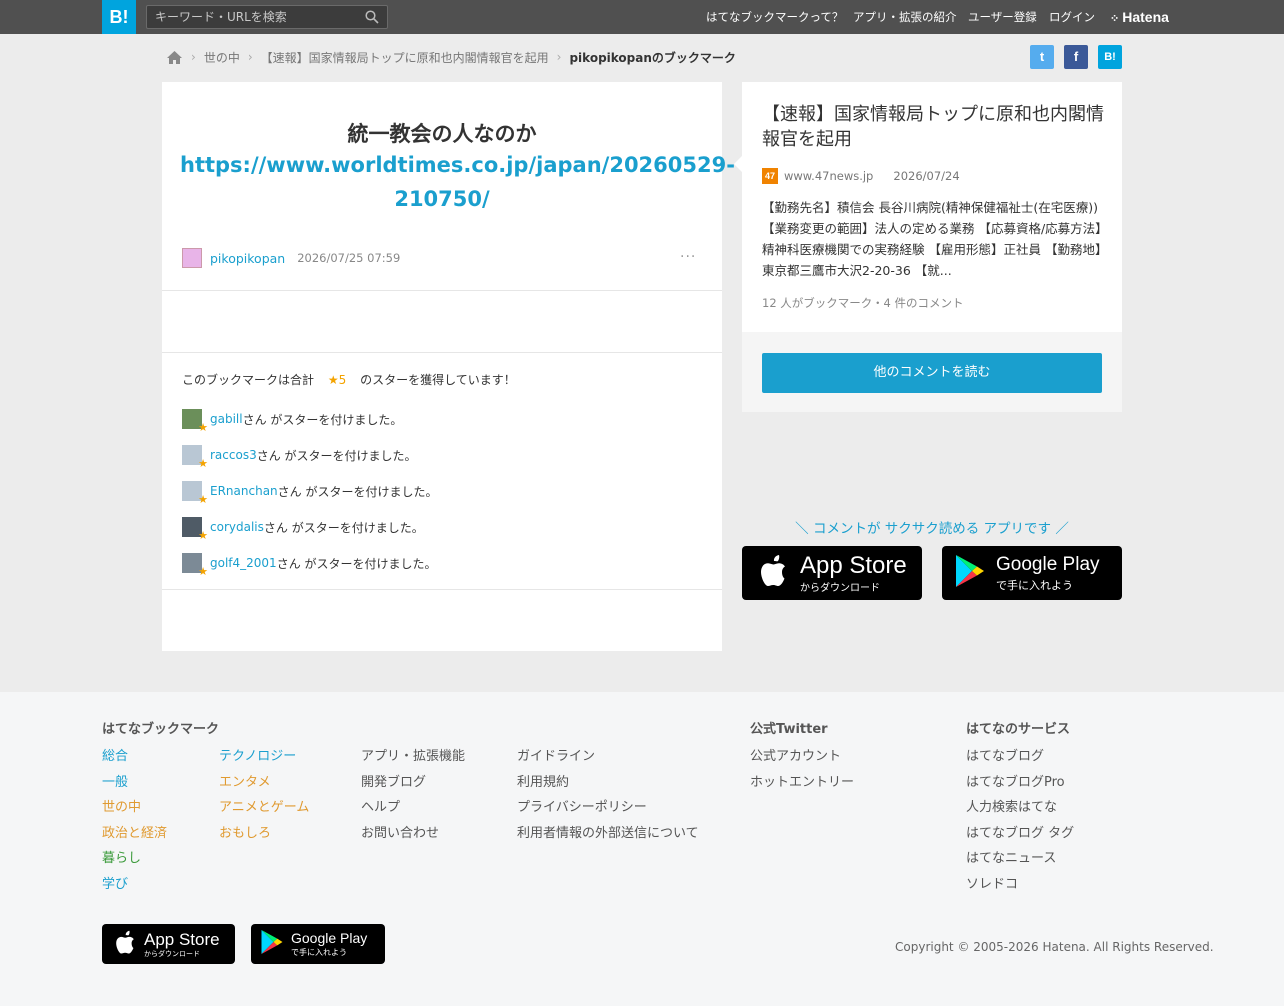 The height and width of the screenshot is (1006, 1284). What do you see at coordinates (237, 527) in the screenshot?
I see `star-user-link: corydalis` at bounding box center [237, 527].